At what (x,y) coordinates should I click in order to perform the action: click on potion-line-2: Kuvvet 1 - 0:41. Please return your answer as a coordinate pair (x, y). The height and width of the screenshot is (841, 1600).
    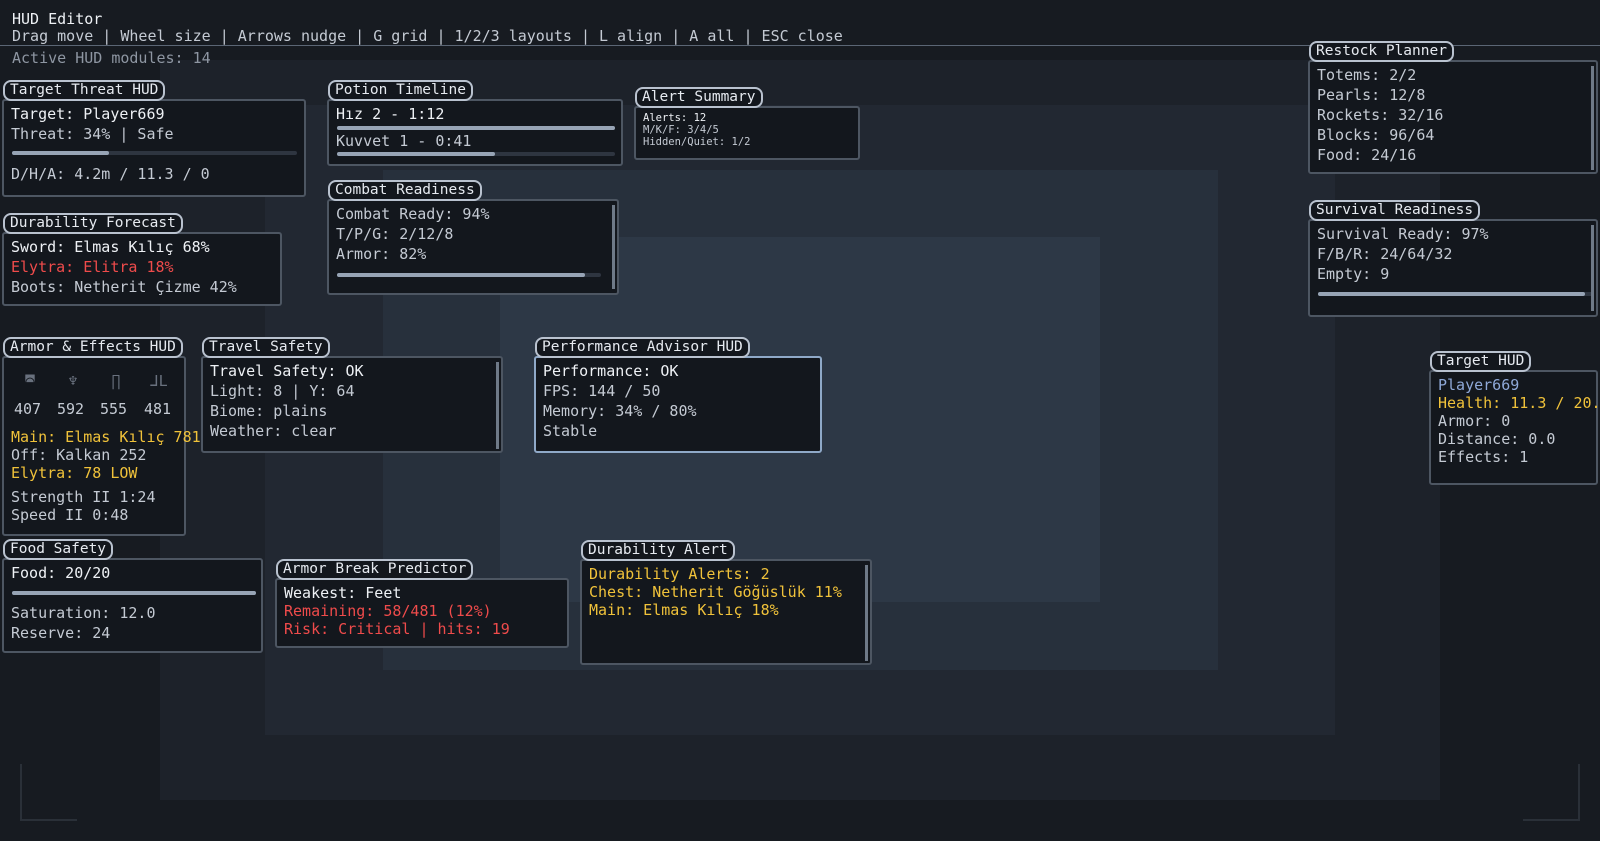
    Looking at the image, I should click on (404, 141).